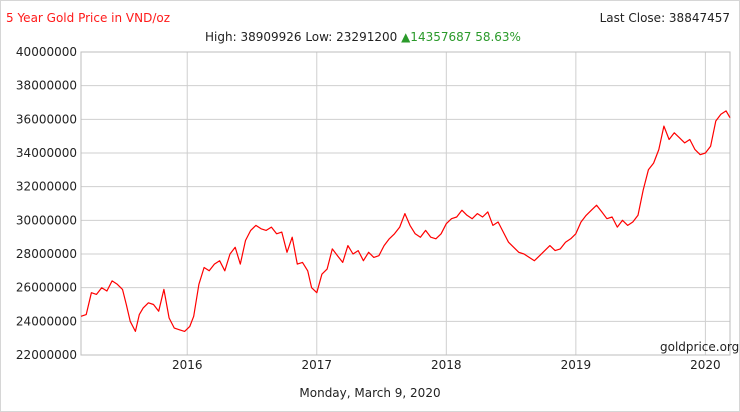 The height and width of the screenshot is (412, 740). Describe the element at coordinates (46, 355) in the screenshot. I see `y-tick-label: 22000000` at that location.